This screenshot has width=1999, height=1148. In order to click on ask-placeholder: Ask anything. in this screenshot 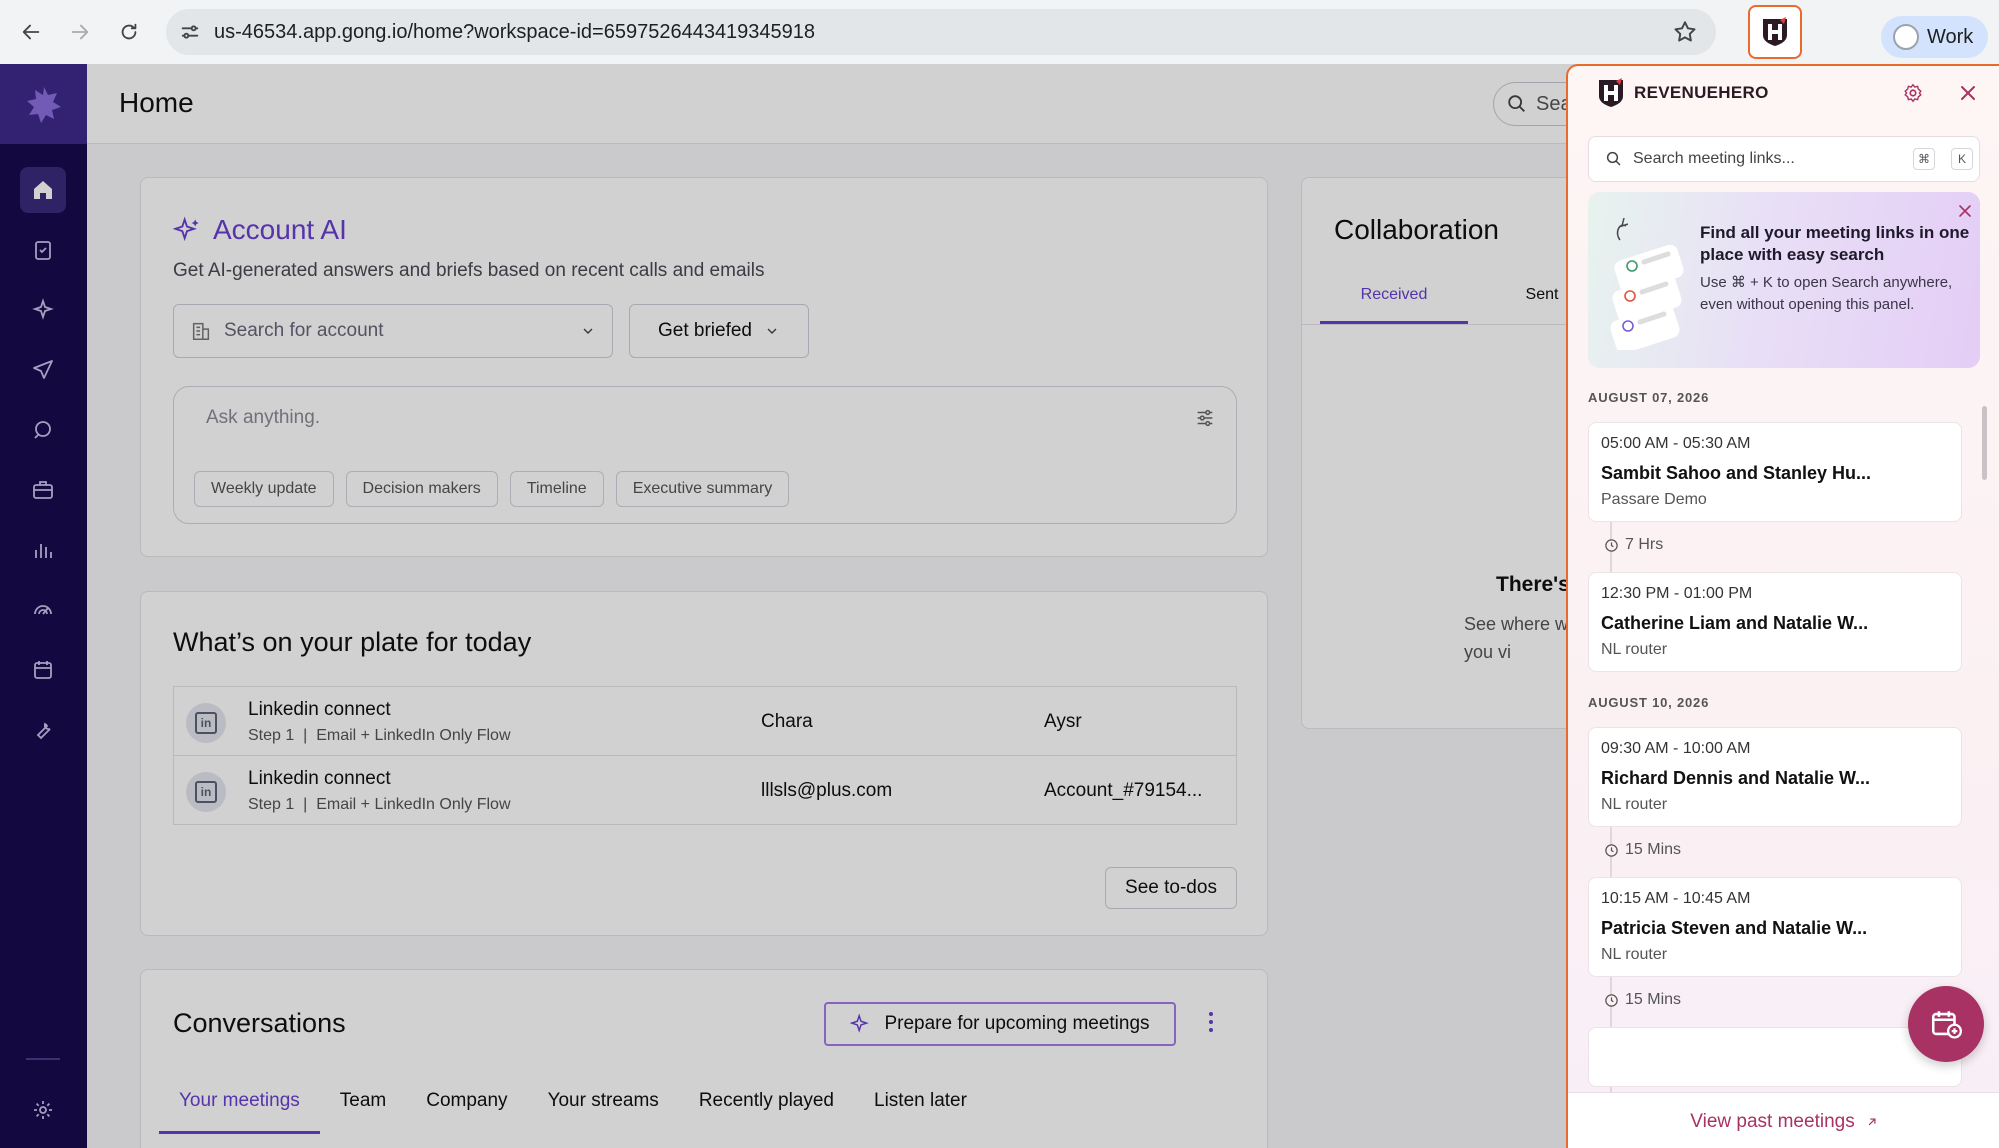, I will do `click(263, 417)`.